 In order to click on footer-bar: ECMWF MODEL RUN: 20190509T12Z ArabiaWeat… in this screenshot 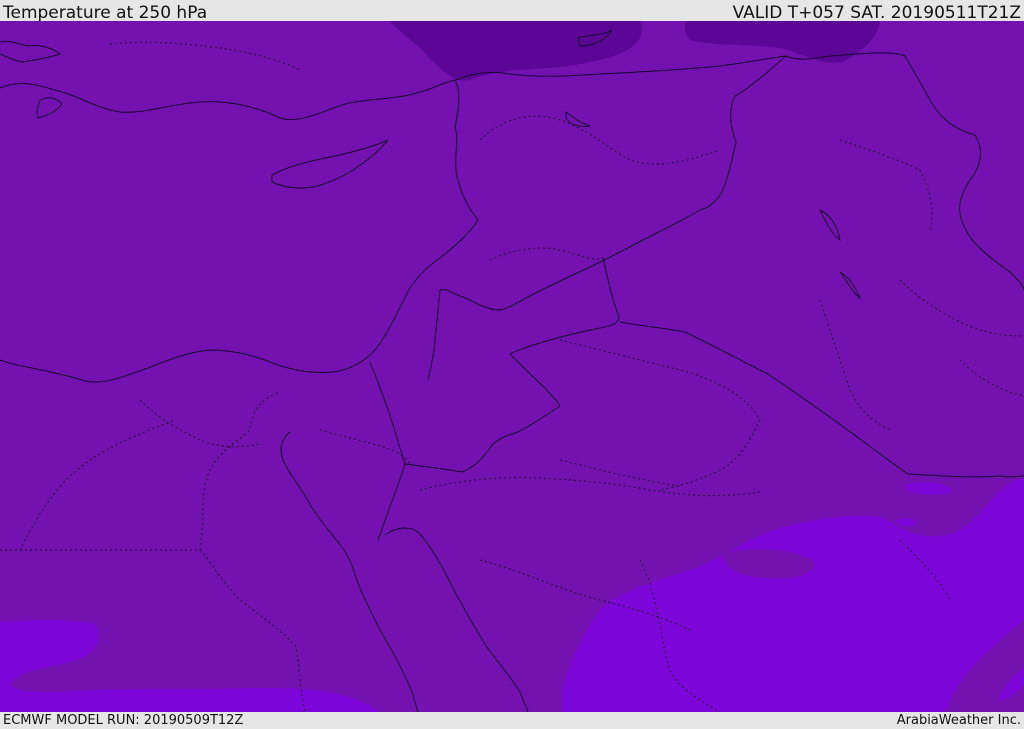, I will do `click(512, 720)`.